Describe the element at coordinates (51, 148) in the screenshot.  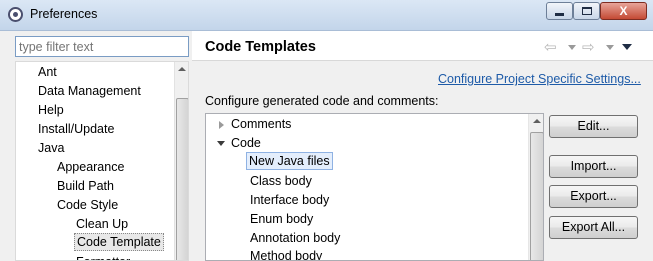
I see `tree-item-java: Java` at that location.